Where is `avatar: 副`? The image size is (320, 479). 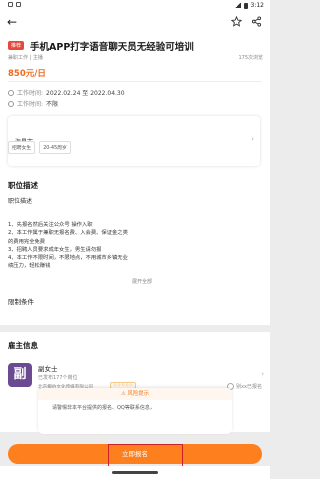 avatar: 副 is located at coordinates (20, 375).